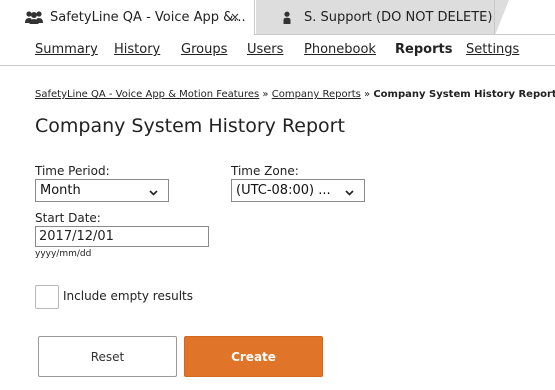 The width and height of the screenshot is (555, 390). Describe the element at coordinates (316, 94) in the screenshot. I see `breadcrumb-link-company-reports: Company Reports` at that location.